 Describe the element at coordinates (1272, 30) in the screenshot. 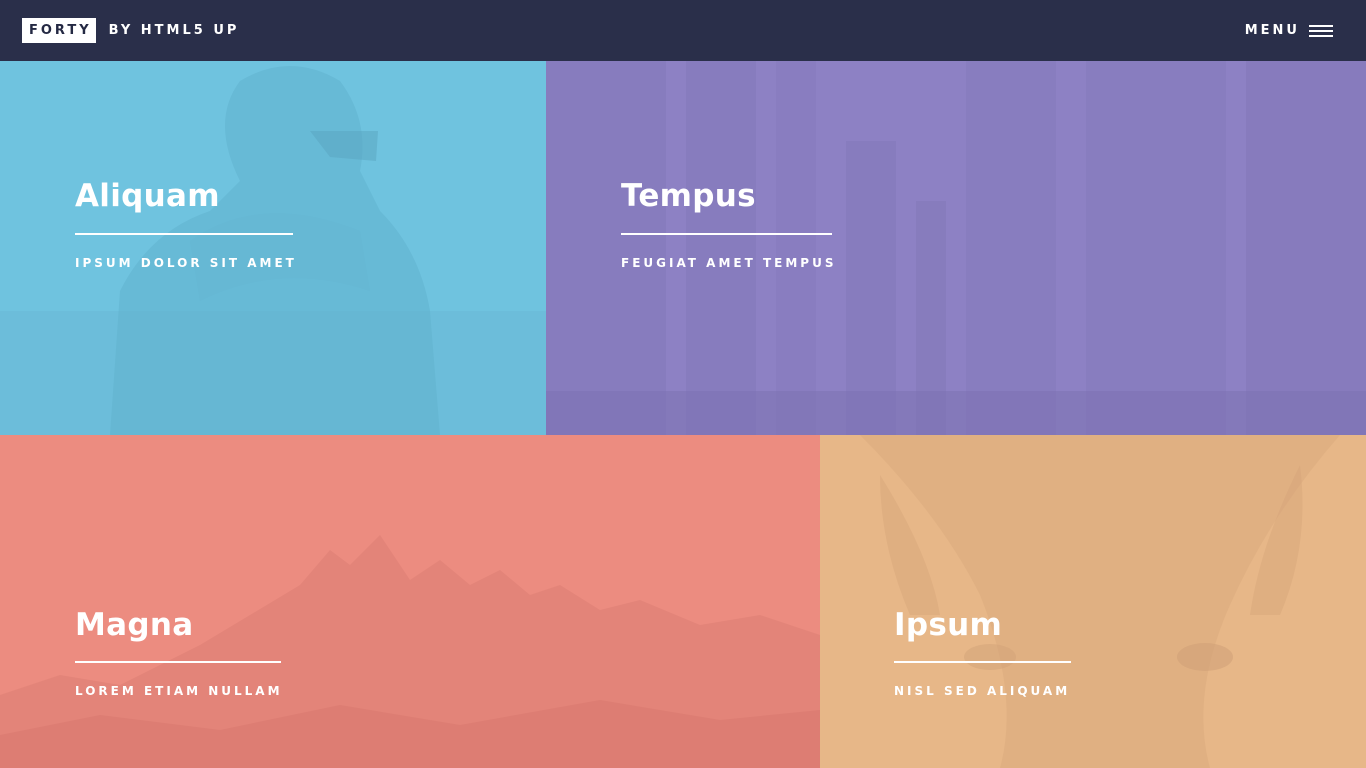

I see `menu-label: MENU` at that location.